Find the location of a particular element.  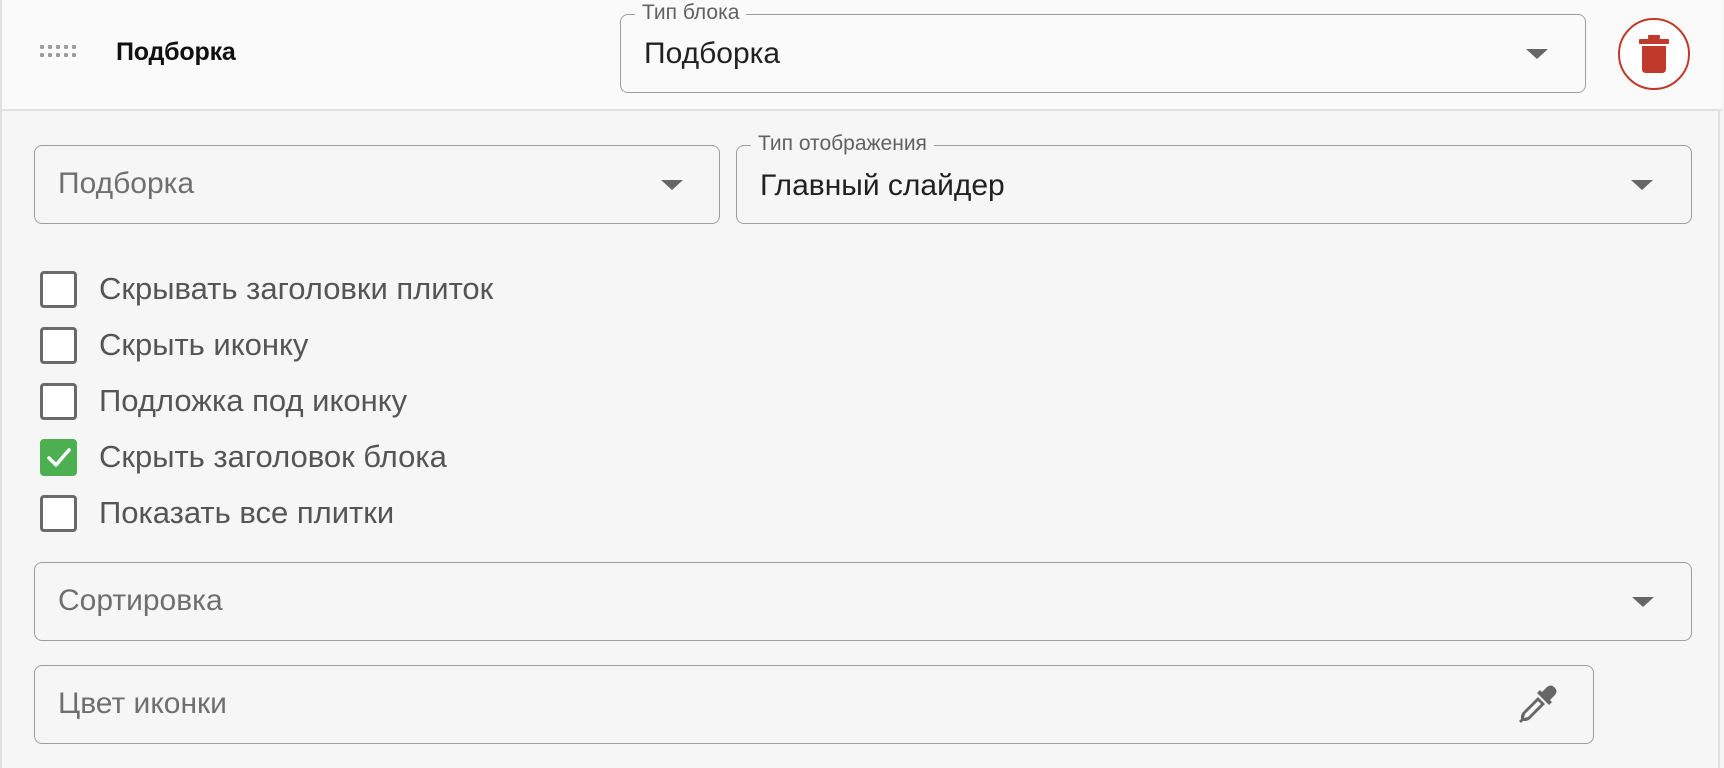

checkbox-show-all-tiles: Показать все плитки is located at coordinates (217, 513).